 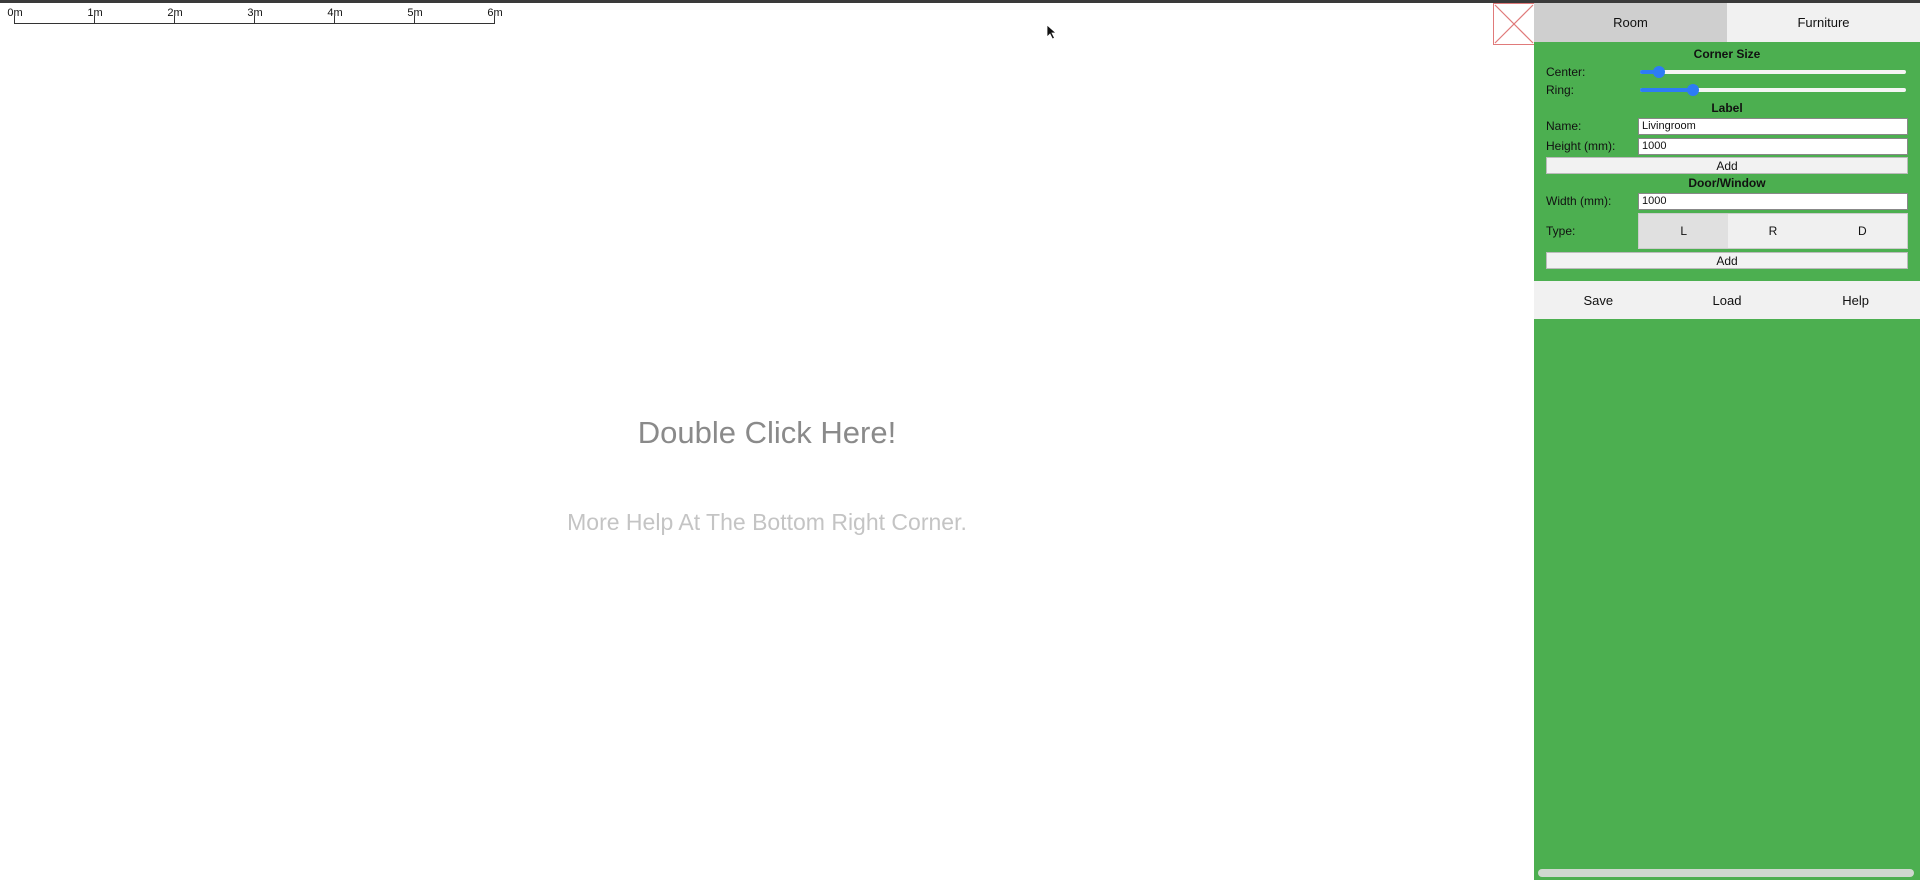 I want to click on ruler-label: 0m, so click(x=15, y=13).